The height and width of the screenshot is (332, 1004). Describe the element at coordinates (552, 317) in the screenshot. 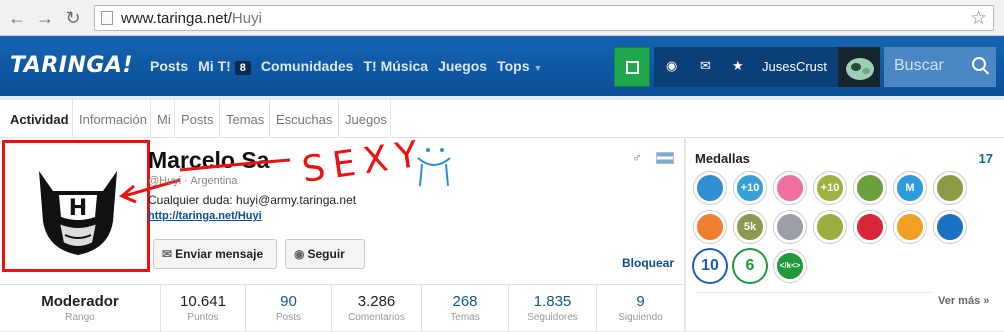

I see `stat-label: Seguidores` at that location.